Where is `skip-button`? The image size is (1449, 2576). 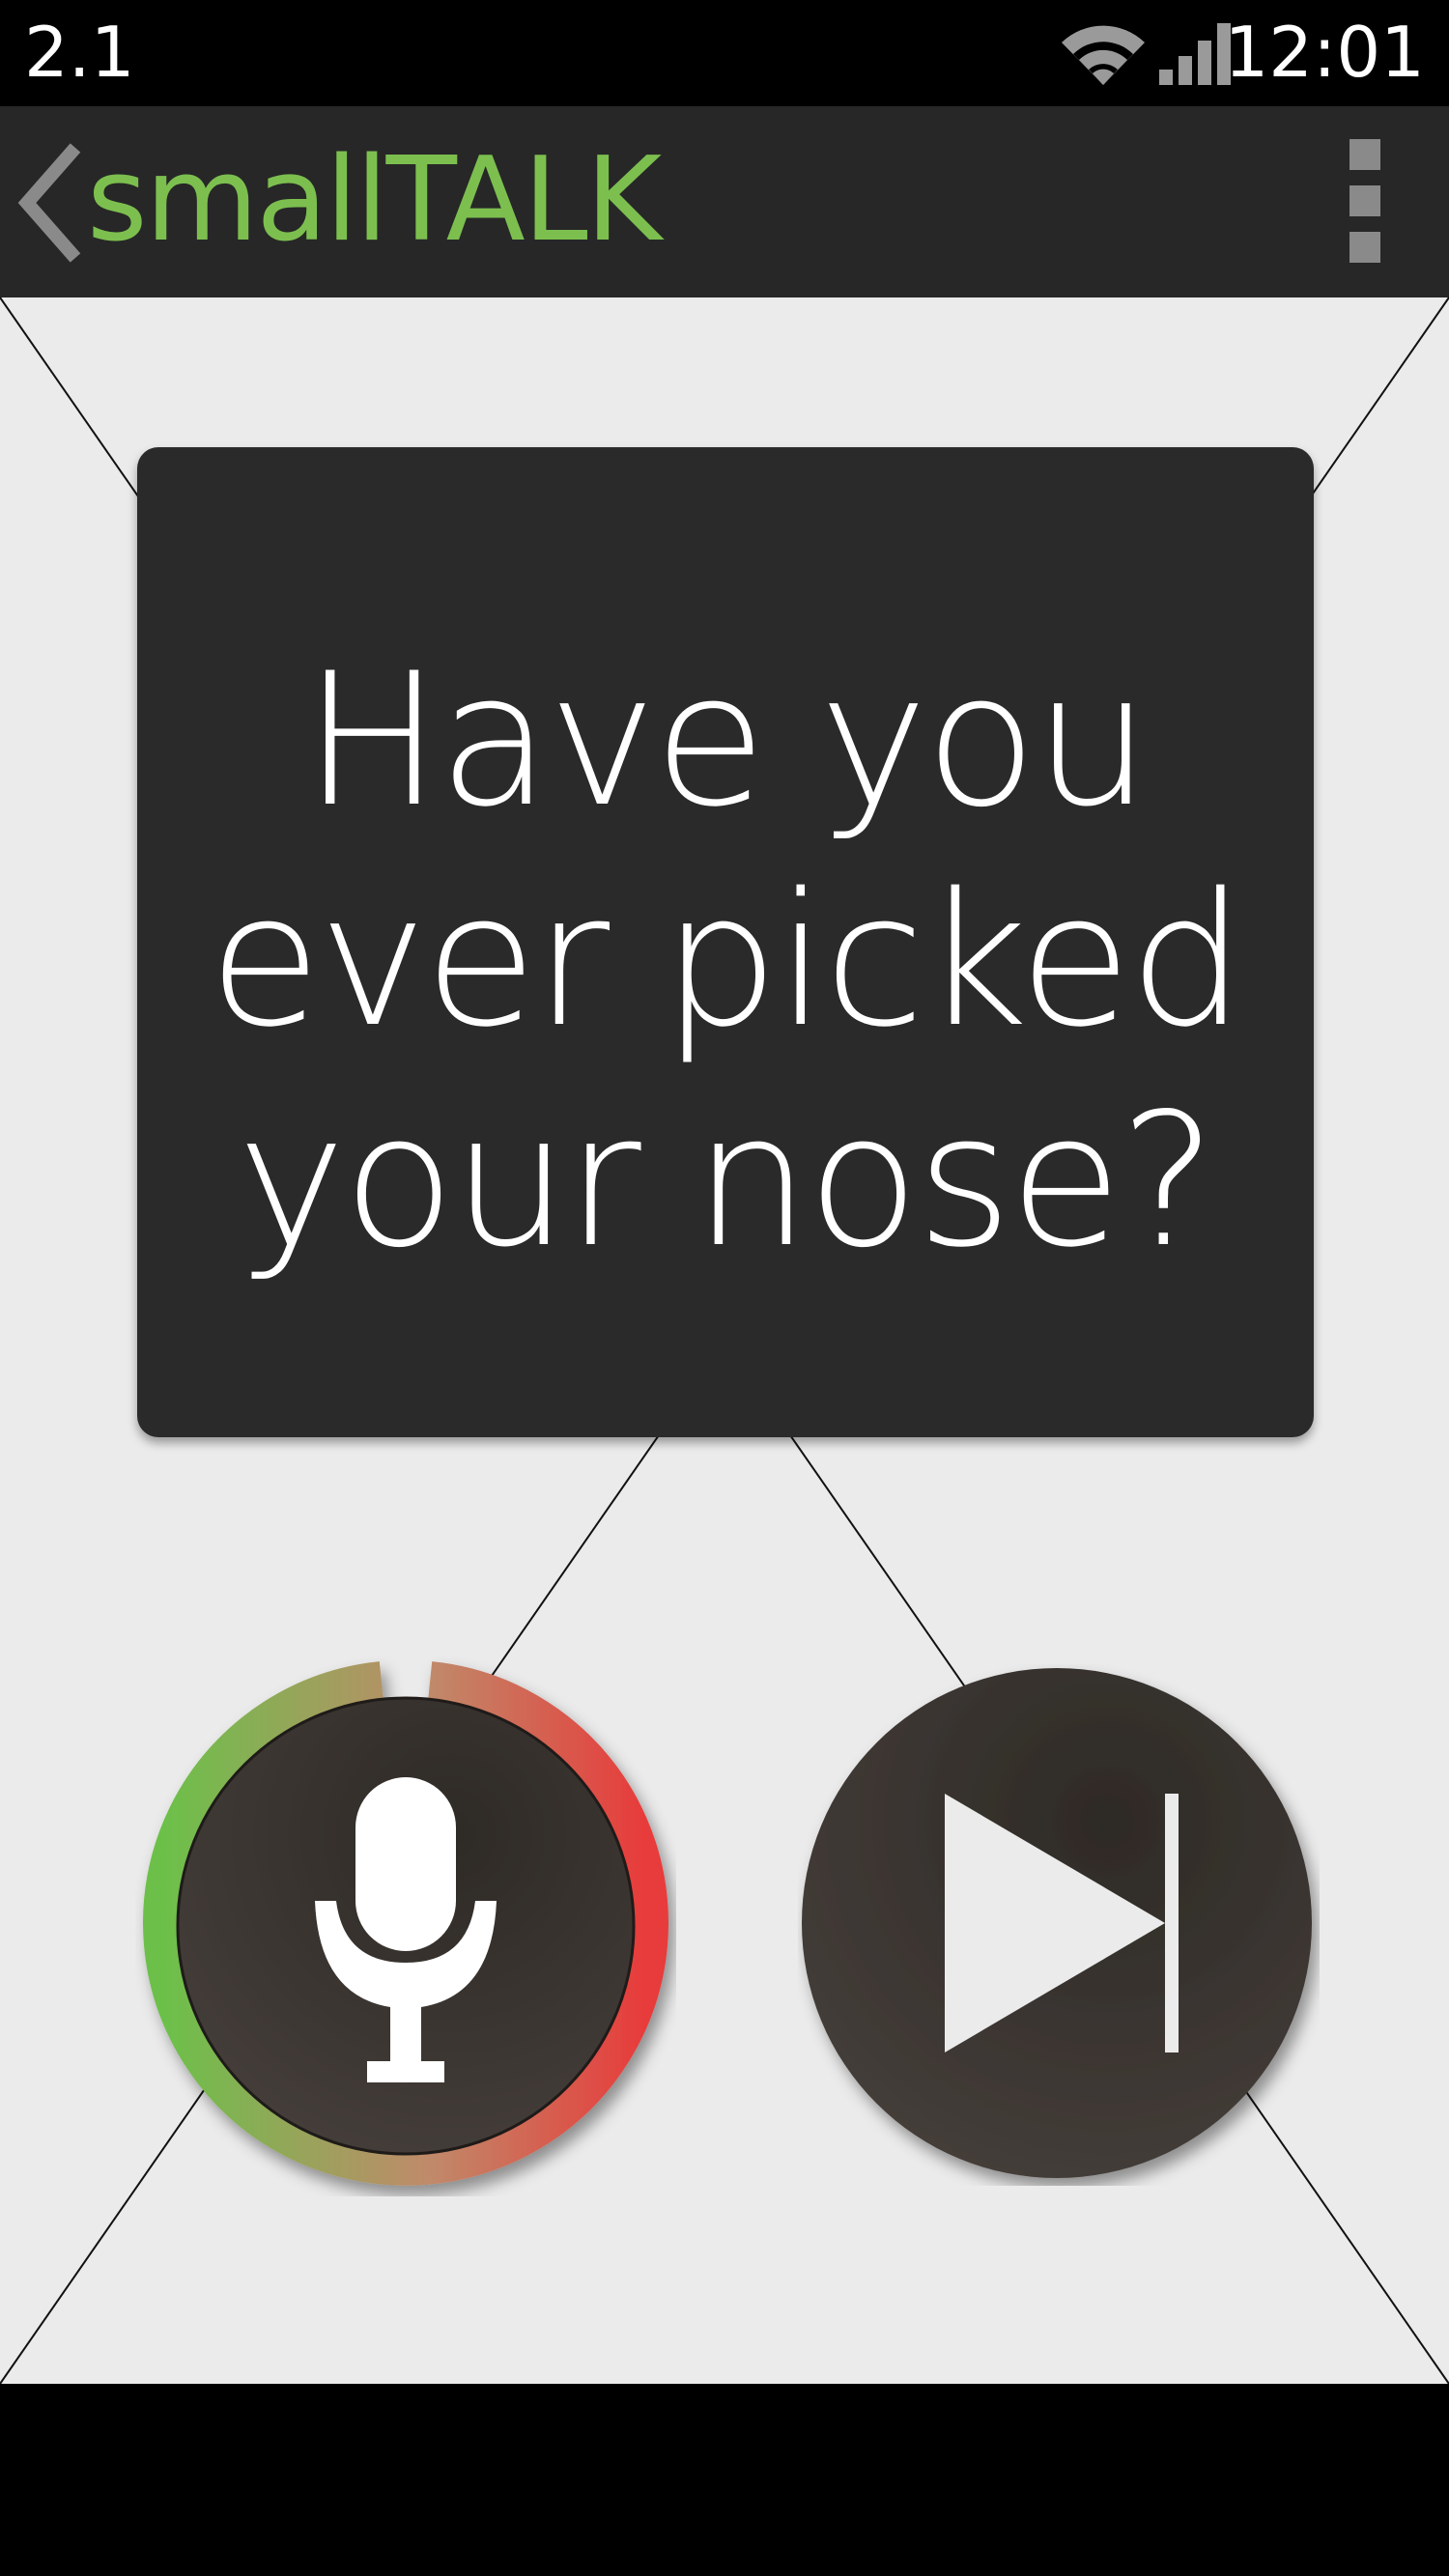
skip-button is located at coordinates (1059, 1925).